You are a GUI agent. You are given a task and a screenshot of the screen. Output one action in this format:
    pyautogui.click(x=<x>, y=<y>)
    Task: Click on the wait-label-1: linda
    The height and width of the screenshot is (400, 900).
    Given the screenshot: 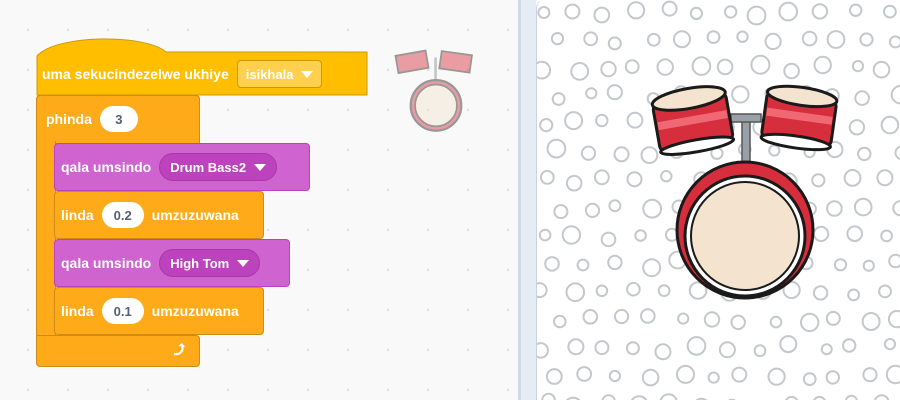 What is the action you would take?
    pyautogui.click(x=77, y=215)
    